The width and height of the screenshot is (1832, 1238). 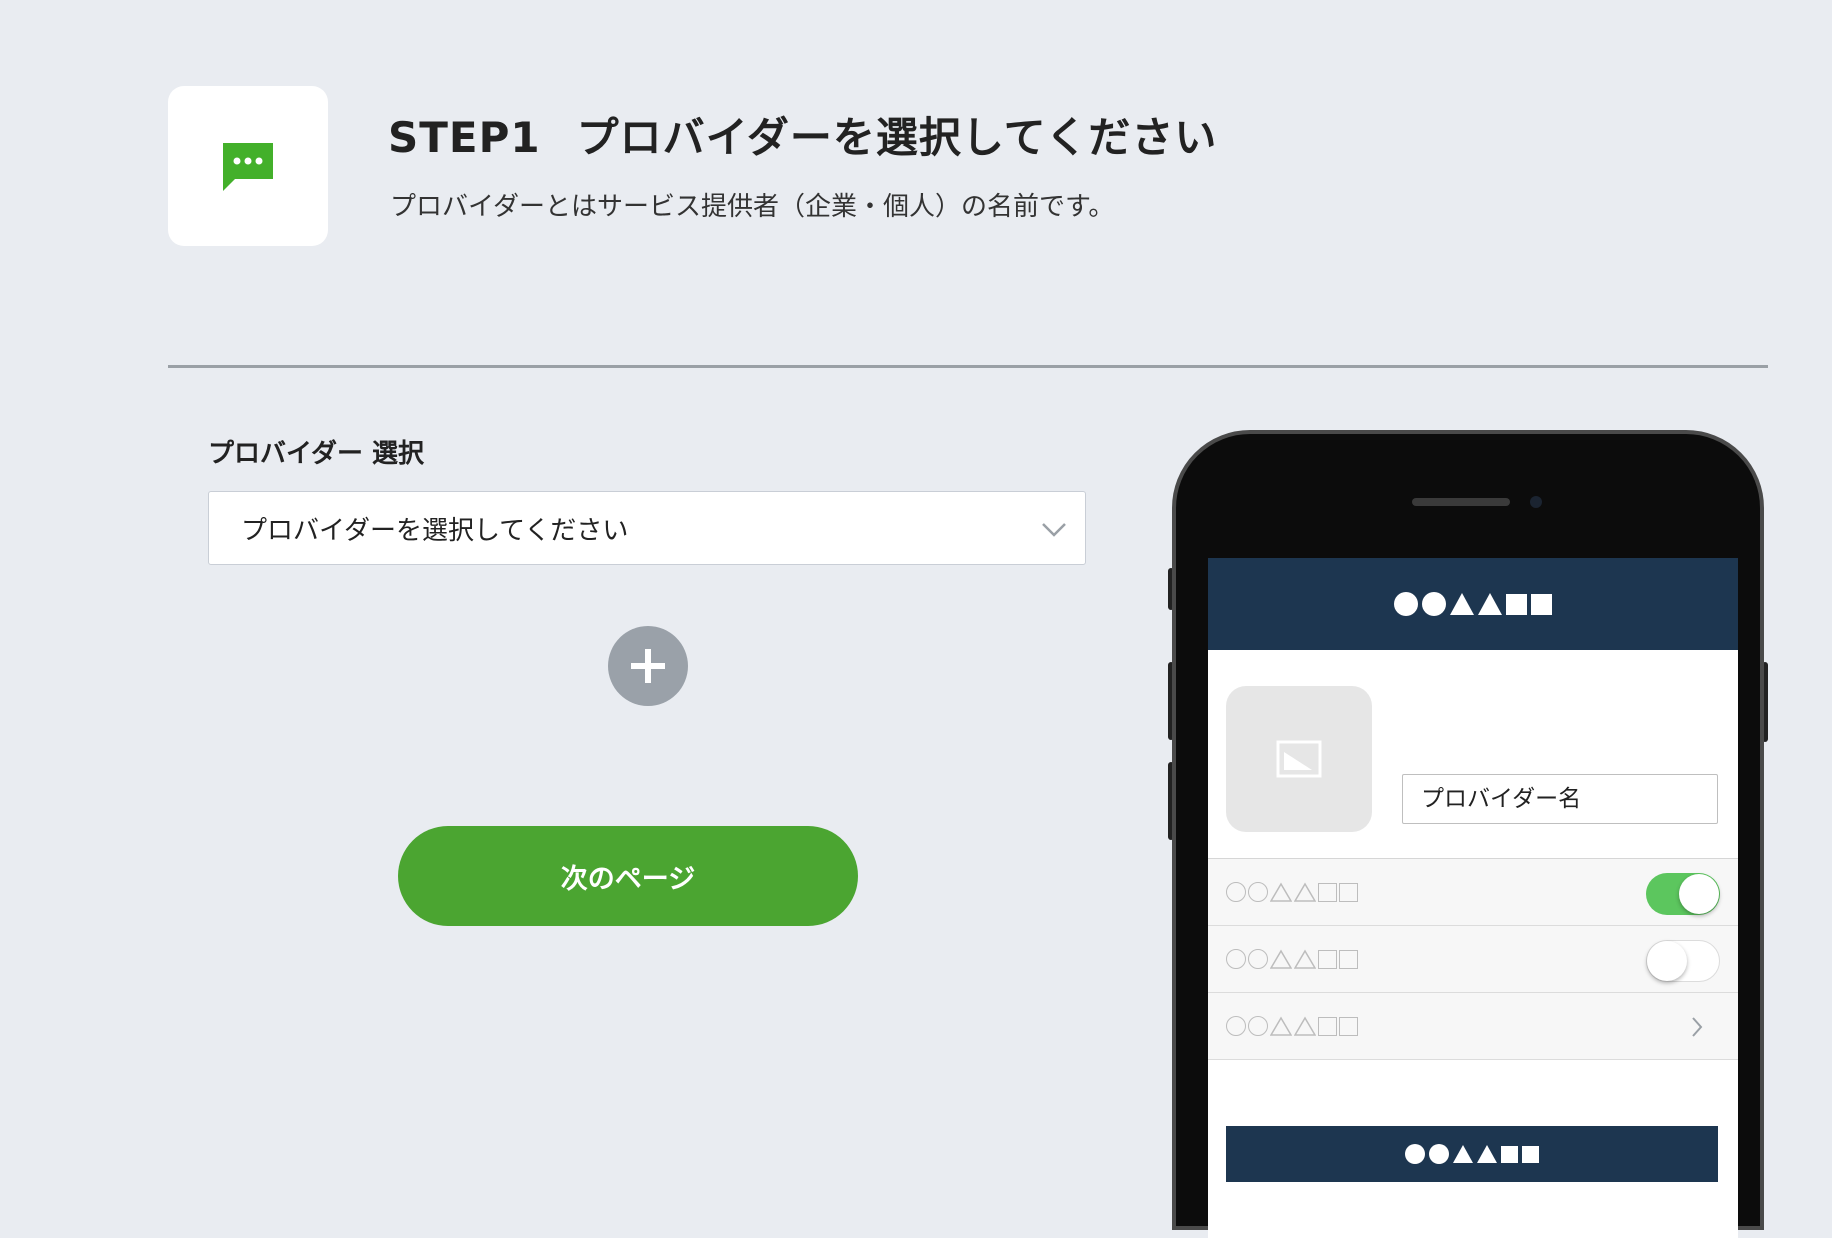 I want to click on divider, so click(x=968, y=366).